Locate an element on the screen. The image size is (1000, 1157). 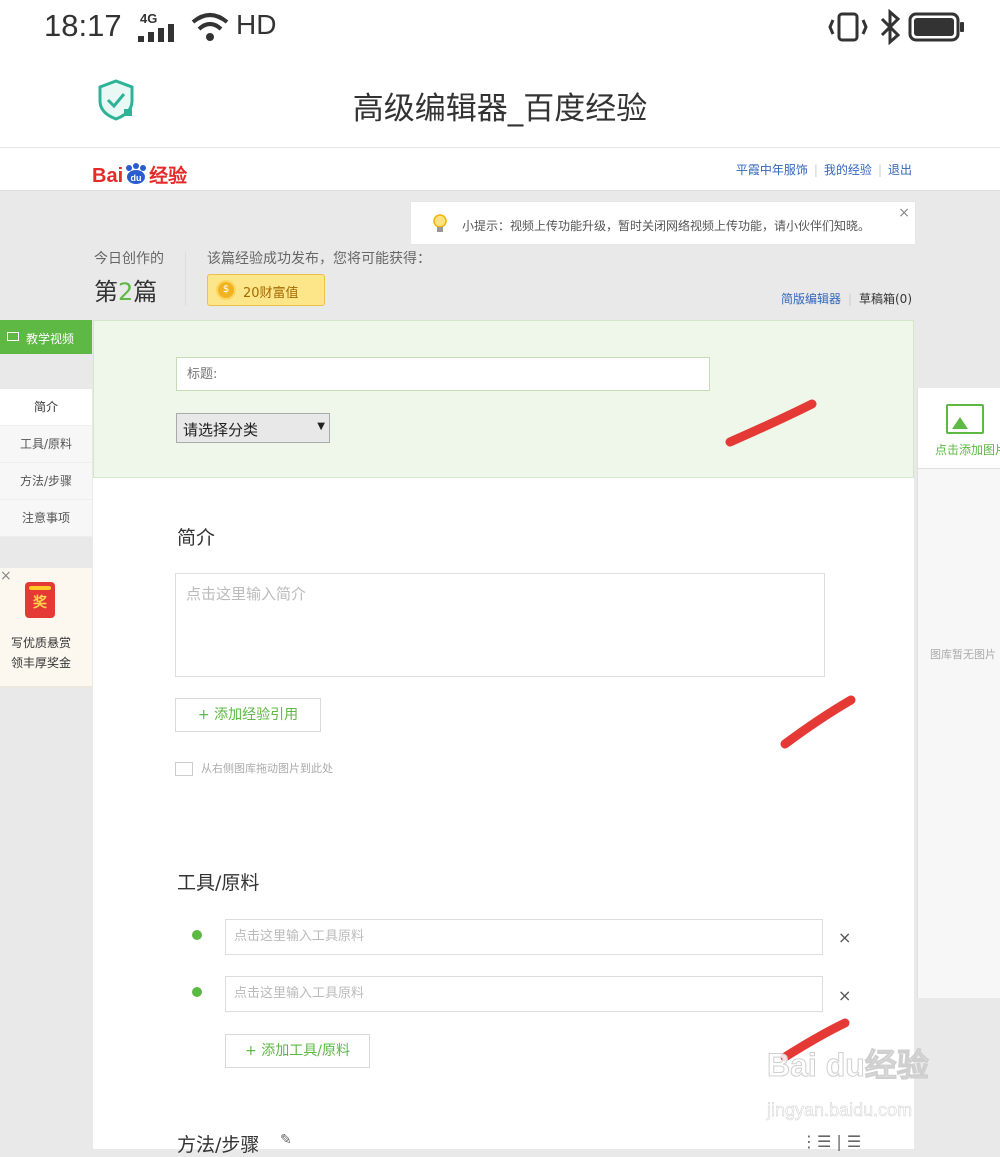
method-section-title: 方法/步骤 is located at coordinates (218, 1145).